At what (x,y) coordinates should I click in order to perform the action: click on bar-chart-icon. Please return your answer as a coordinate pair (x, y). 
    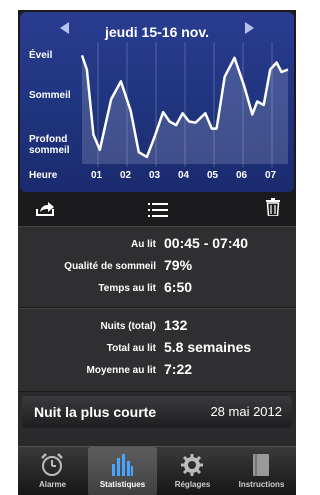
    Looking at the image, I should click on (122, 465).